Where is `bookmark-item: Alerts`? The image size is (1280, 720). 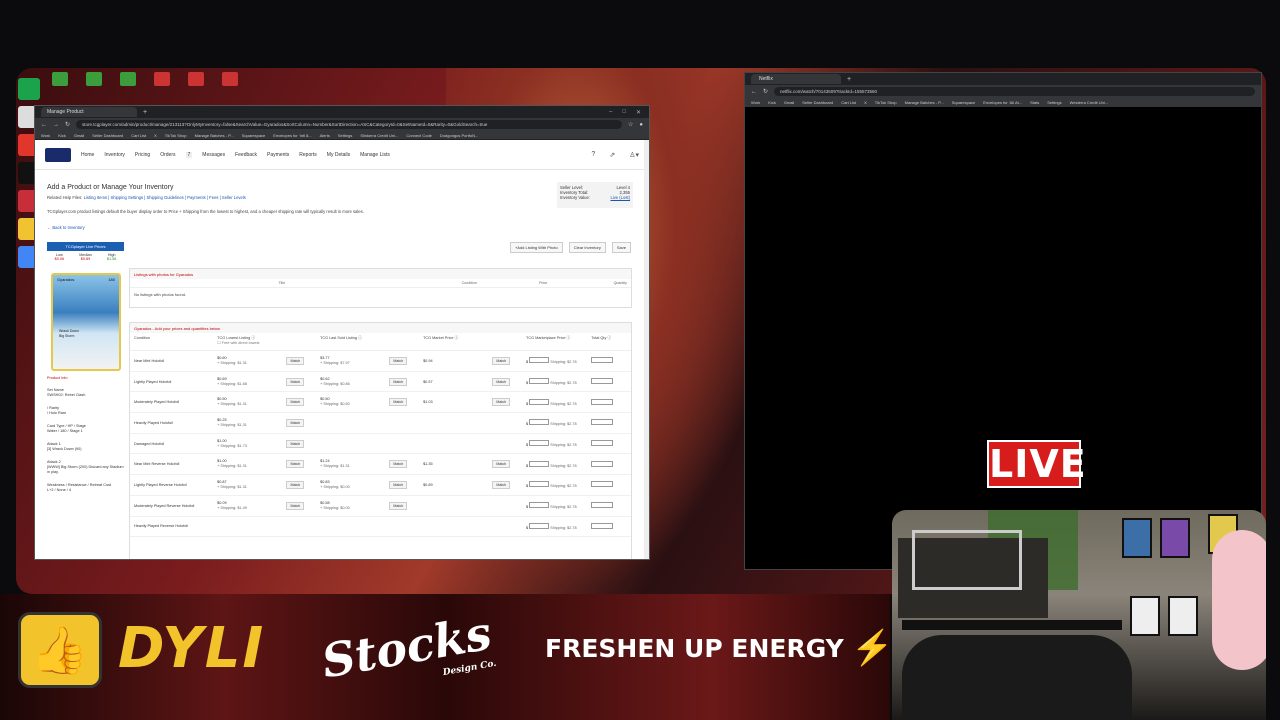
bookmark-item: Alerts is located at coordinates (325, 135).